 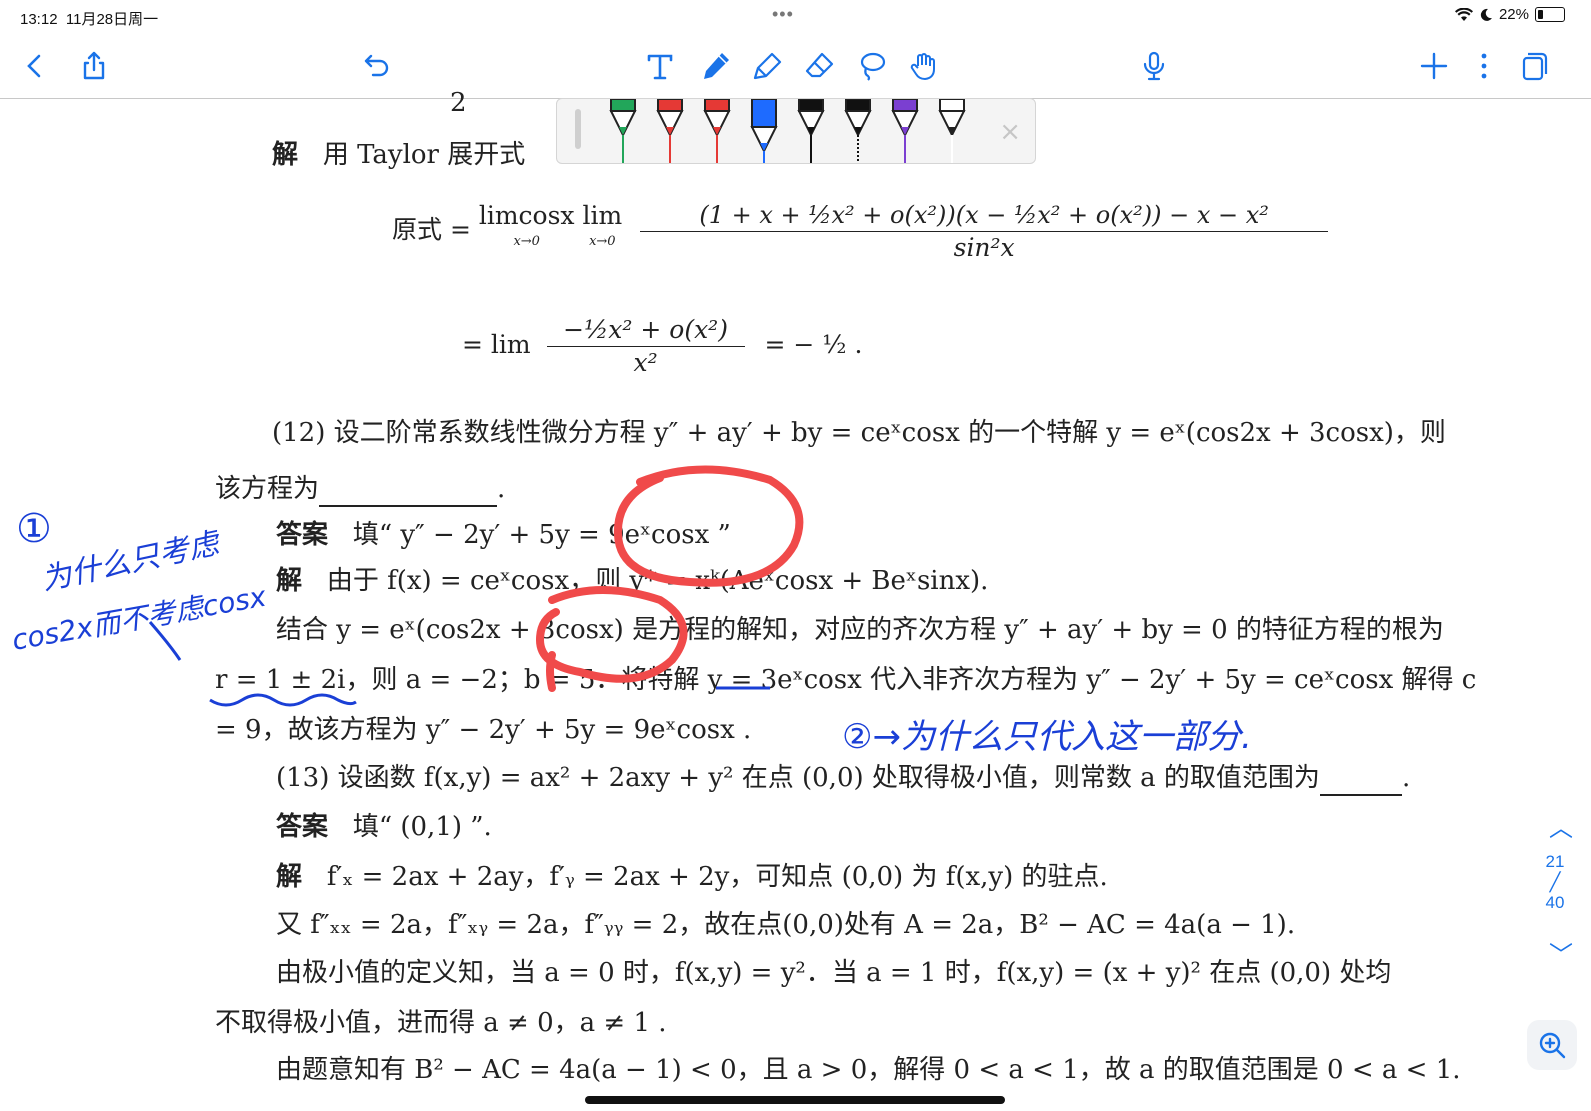 What do you see at coordinates (527, 232) in the screenshot?
I see `lim-block: limcosx x→0` at bounding box center [527, 232].